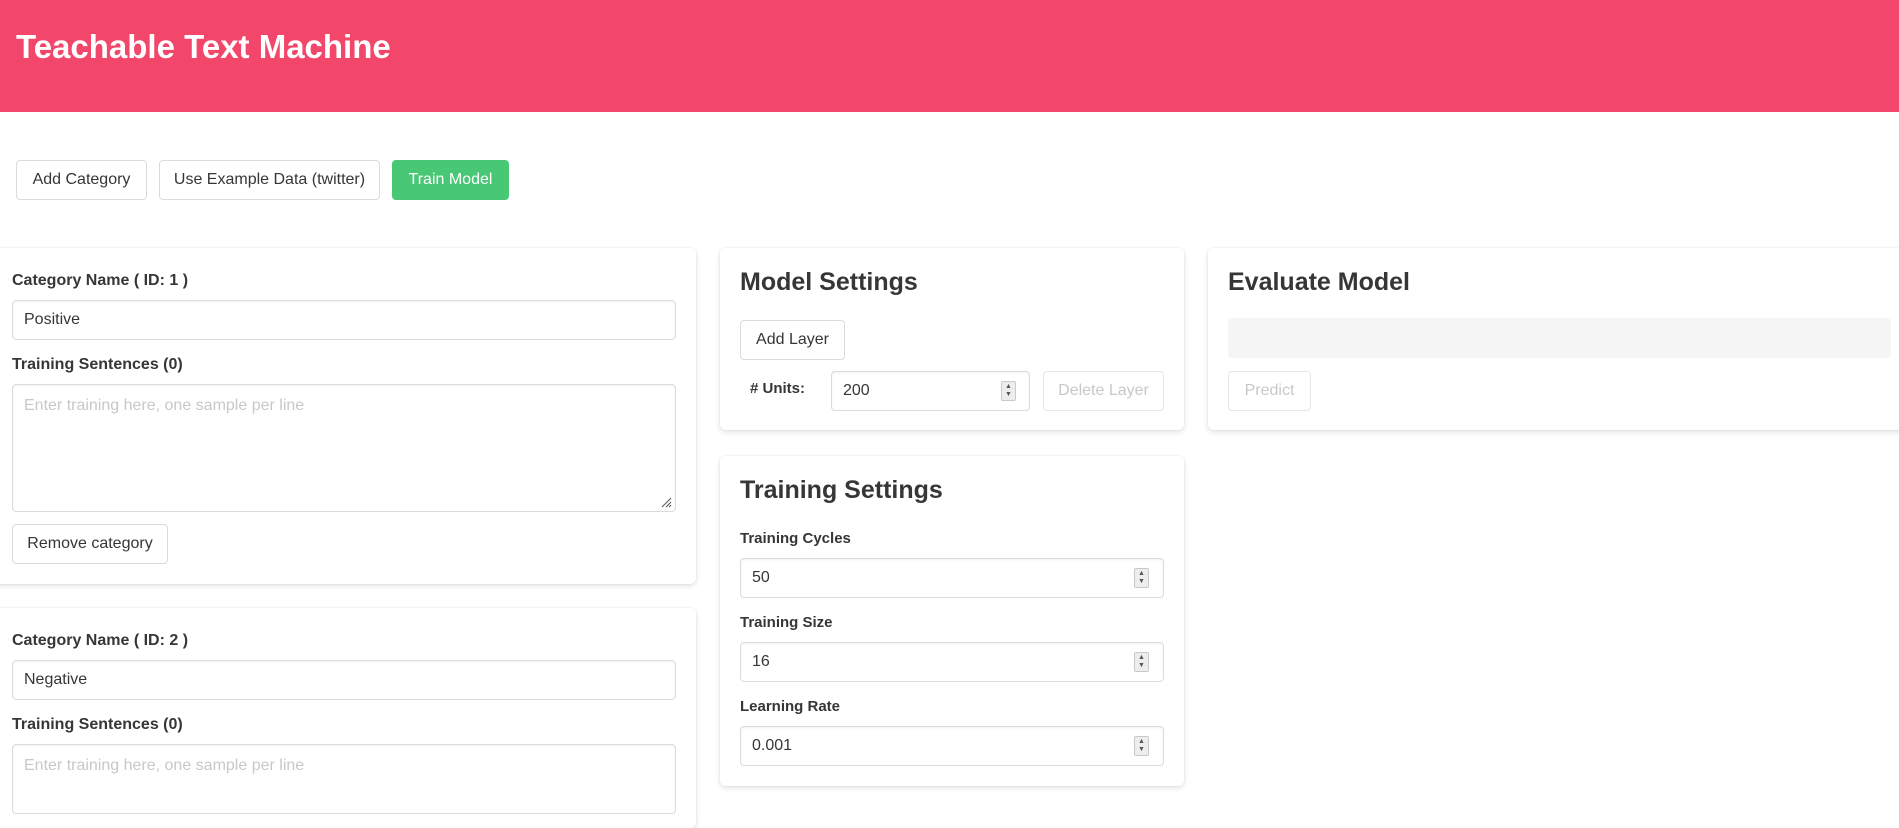 The height and width of the screenshot is (828, 1899). I want to click on app-header: Teachable Text Machine, so click(949, 56).